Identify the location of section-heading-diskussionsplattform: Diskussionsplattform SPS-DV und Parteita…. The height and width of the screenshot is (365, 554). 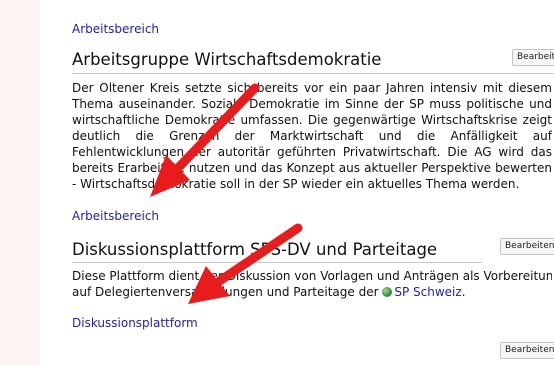
(255, 249).